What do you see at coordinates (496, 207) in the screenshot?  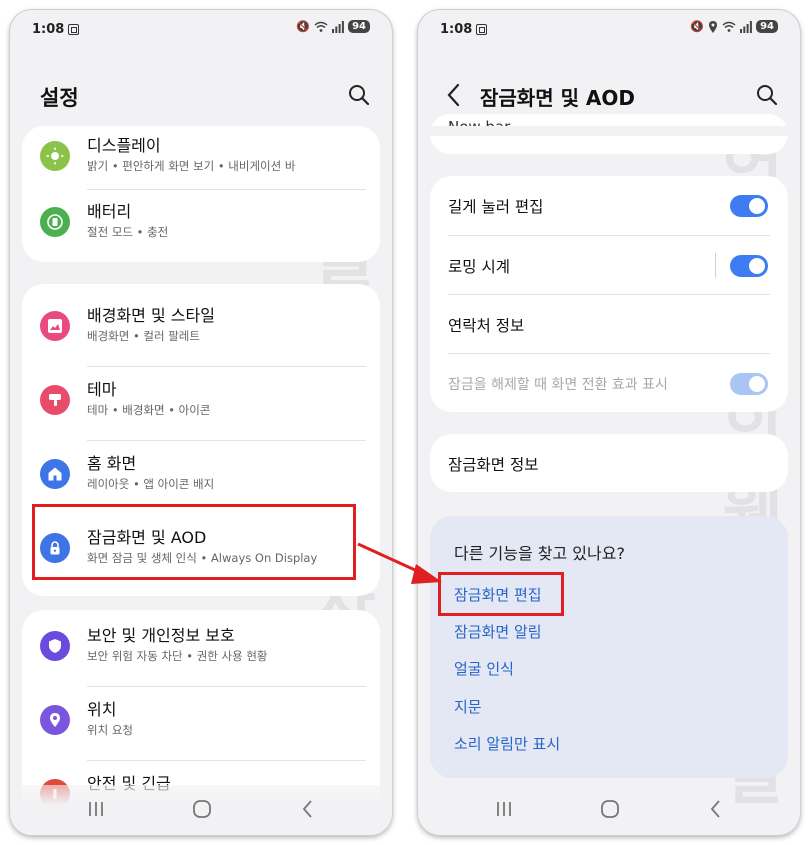 I see `option-label: 길게 눌러 편집` at bounding box center [496, 207].